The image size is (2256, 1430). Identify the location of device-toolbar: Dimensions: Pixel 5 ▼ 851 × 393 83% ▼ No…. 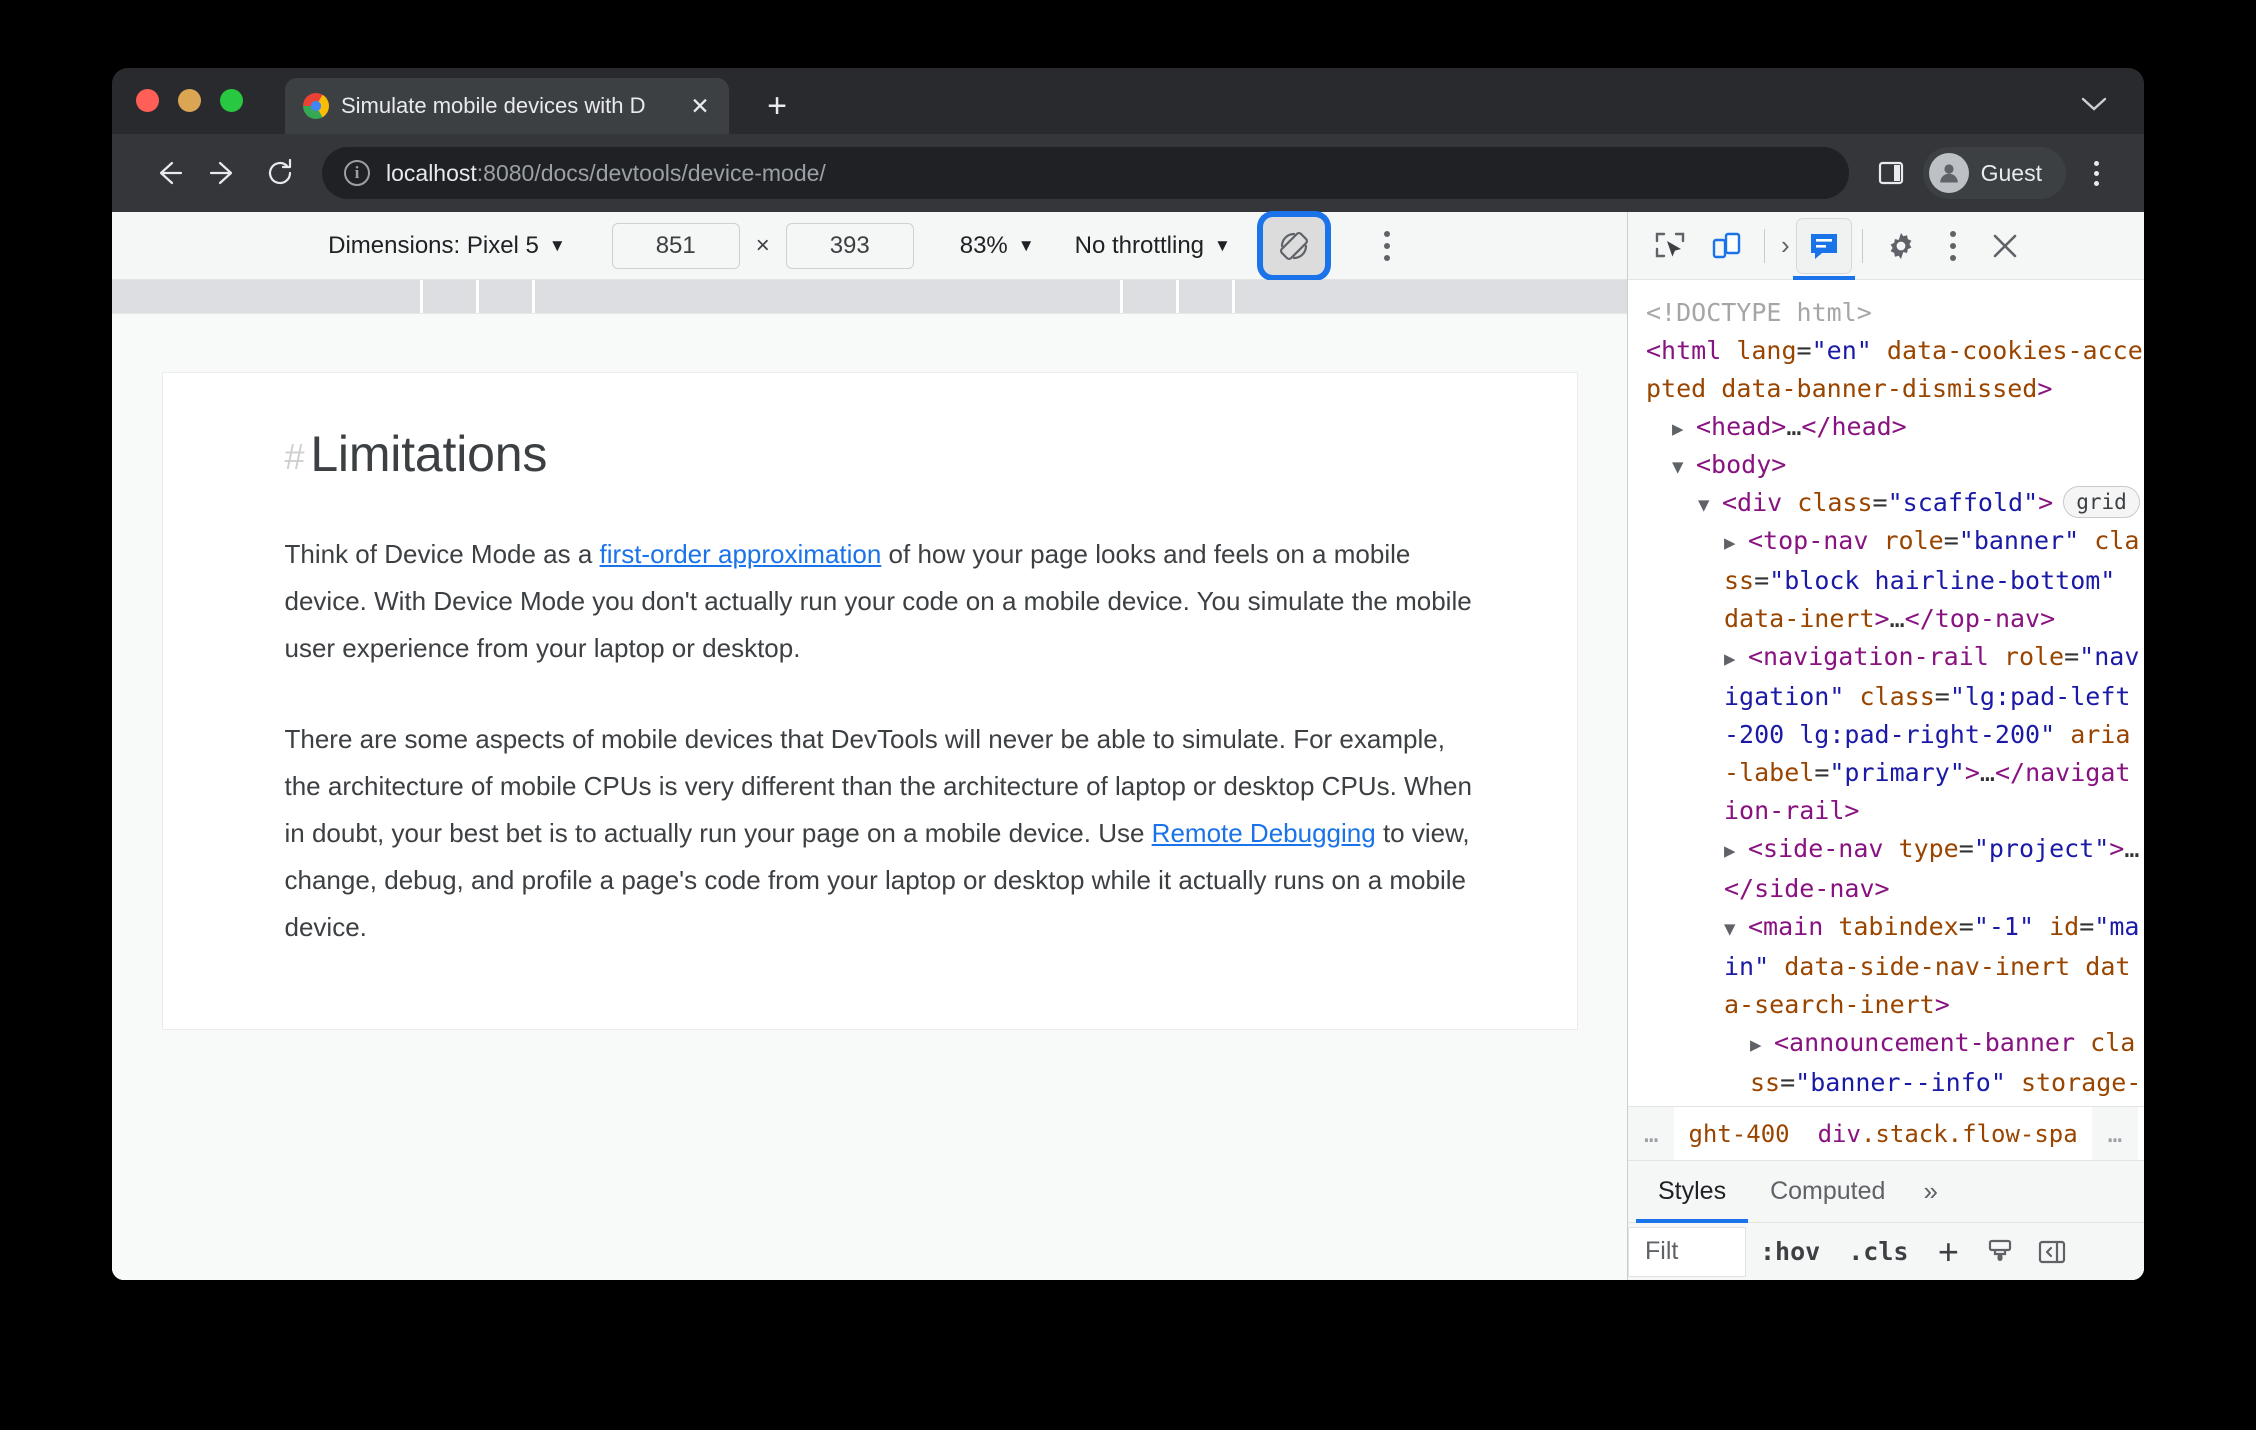
(869, 246).